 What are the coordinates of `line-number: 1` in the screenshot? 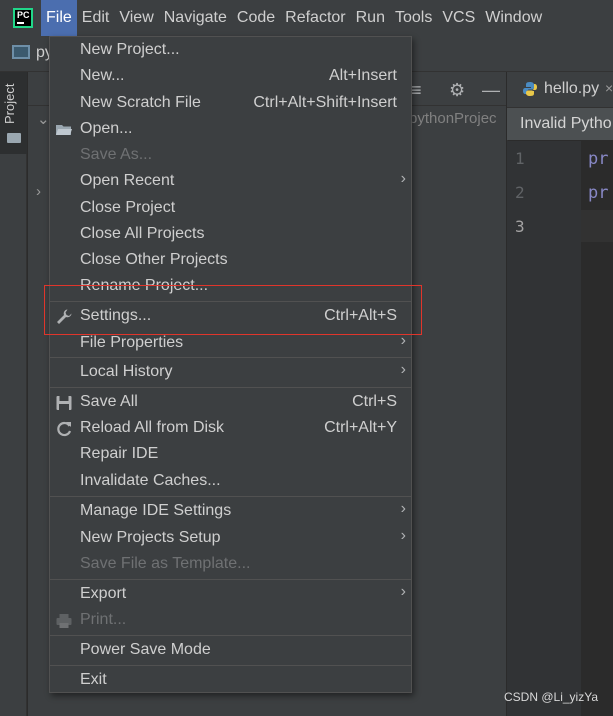 It's located at (520, 158).